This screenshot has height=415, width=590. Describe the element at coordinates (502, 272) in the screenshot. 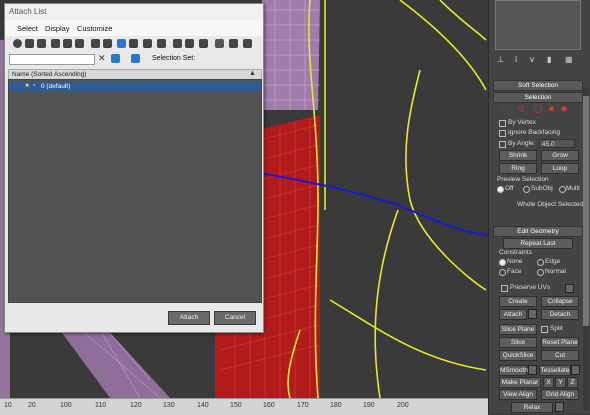

I see `constraint-face-radio` at that location.